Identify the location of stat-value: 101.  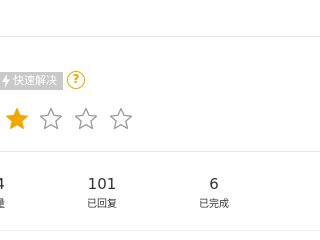
(102, 184).